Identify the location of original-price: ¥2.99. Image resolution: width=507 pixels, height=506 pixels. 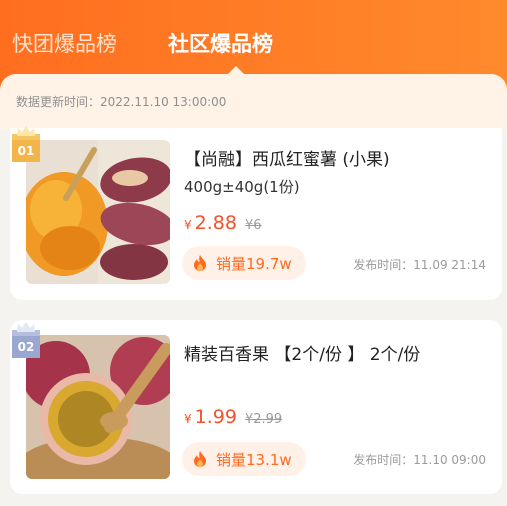
(263, 419).